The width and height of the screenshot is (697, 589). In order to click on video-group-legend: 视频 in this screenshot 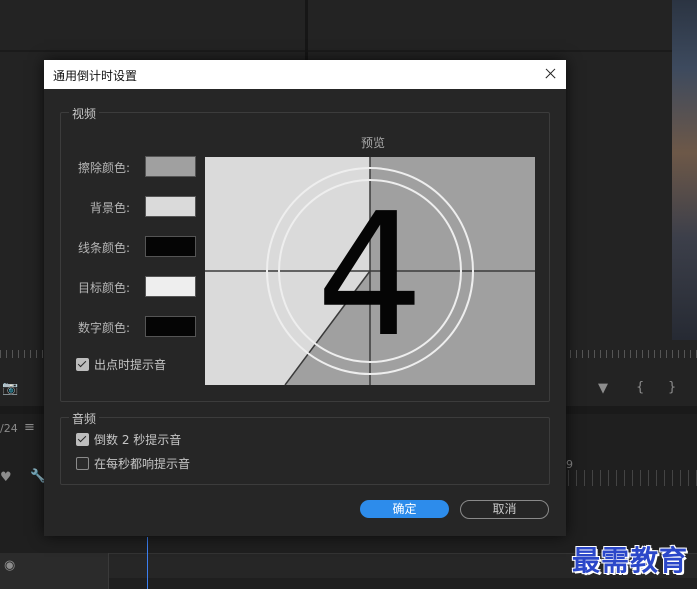, I will do `click(84, 113)`.